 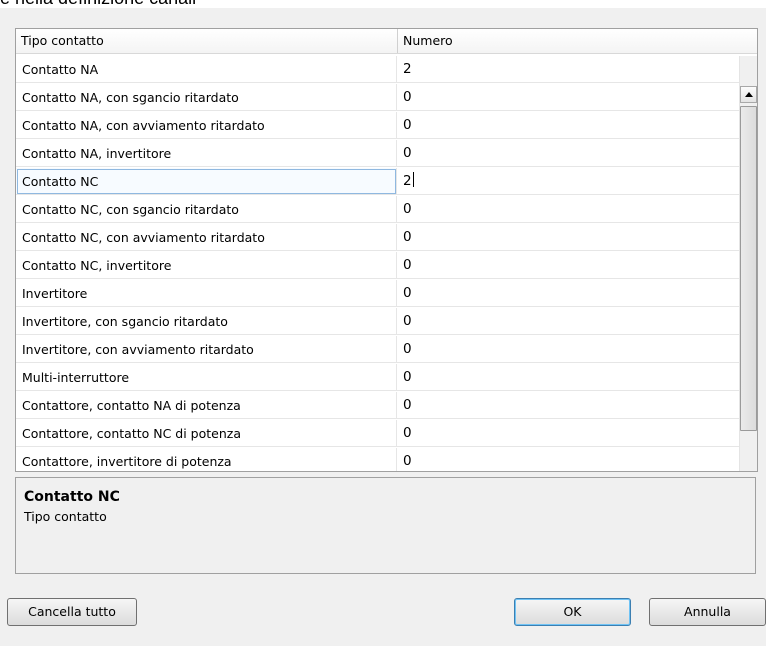 What do you see at coordinates (62, 40) in the screenshot?
I see `column-header-contact-type: Tipo contatto` at bounding box center [62, 40].